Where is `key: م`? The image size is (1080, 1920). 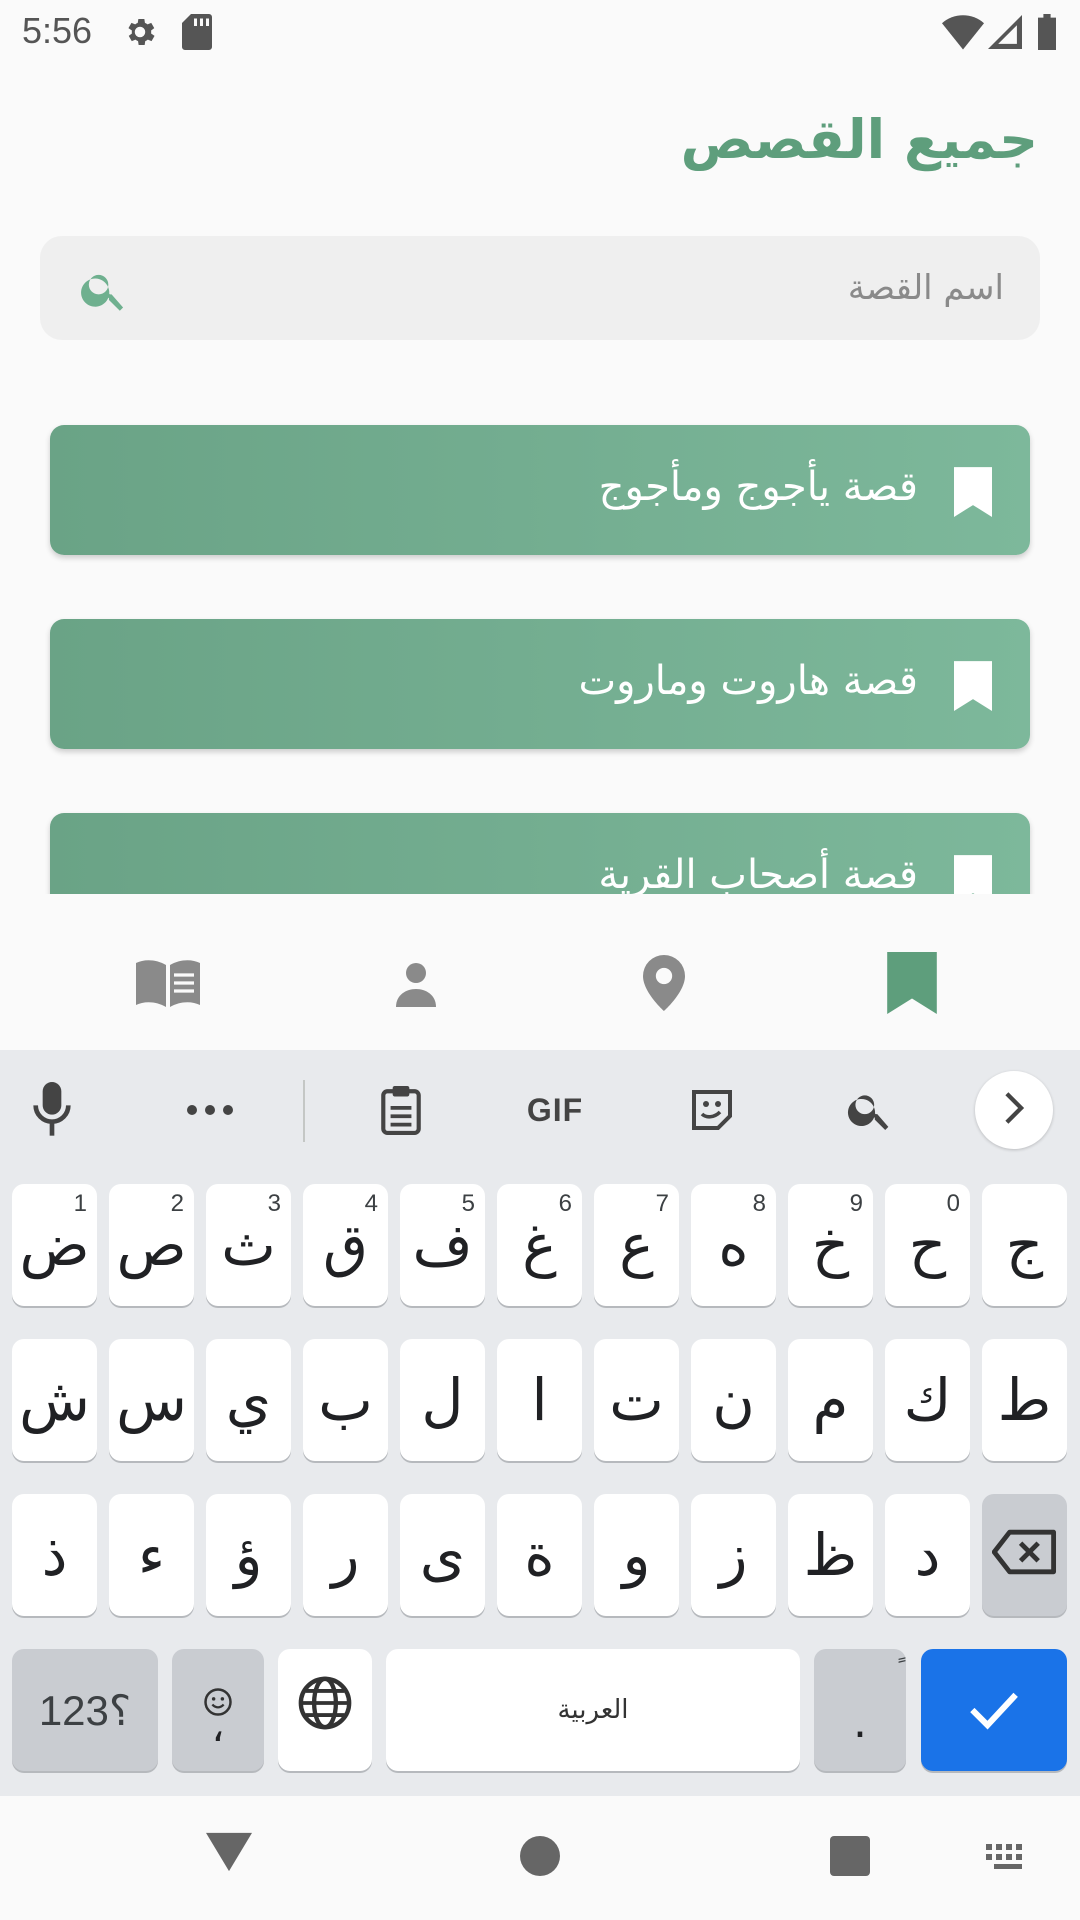 key: م is located at coordinates (830, 1400).